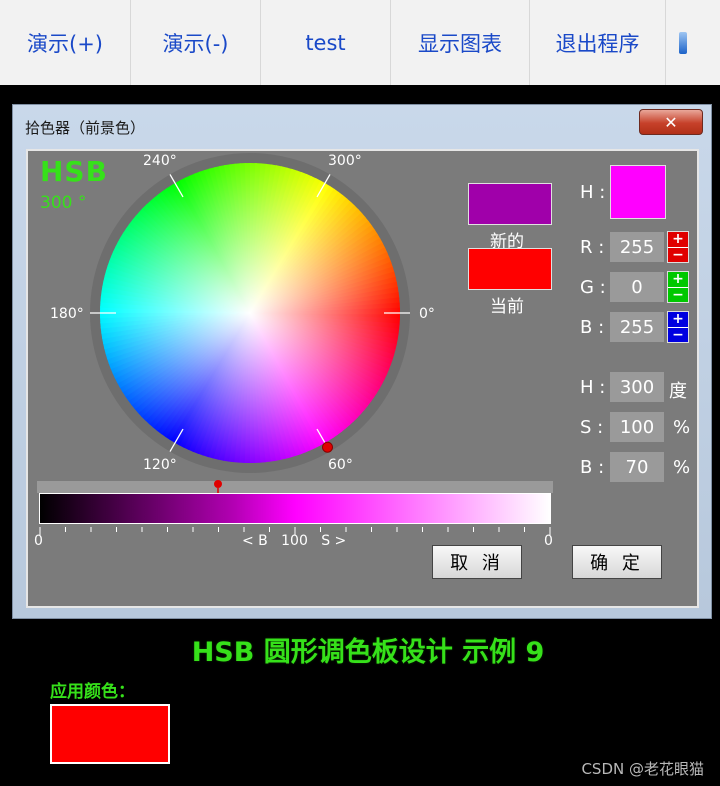  I want to click on r-minus-icon: −, so click(678, 255).